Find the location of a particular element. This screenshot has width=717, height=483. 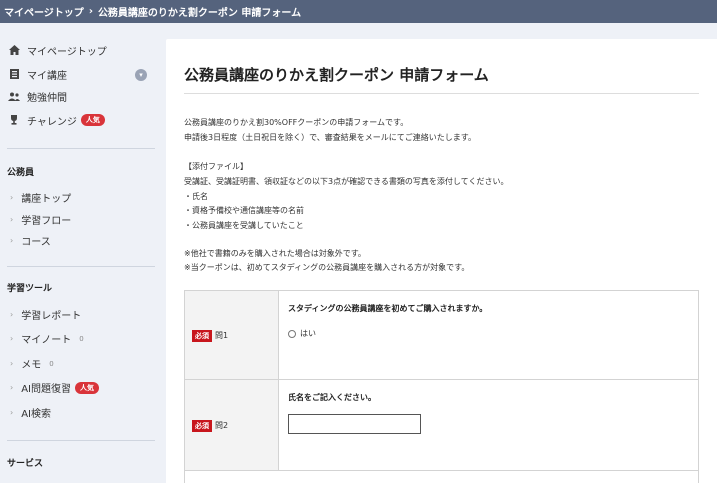

description-line: ※他社で書籍のみを購入された場合は対象外です。 is located at coordinates (275, 253).